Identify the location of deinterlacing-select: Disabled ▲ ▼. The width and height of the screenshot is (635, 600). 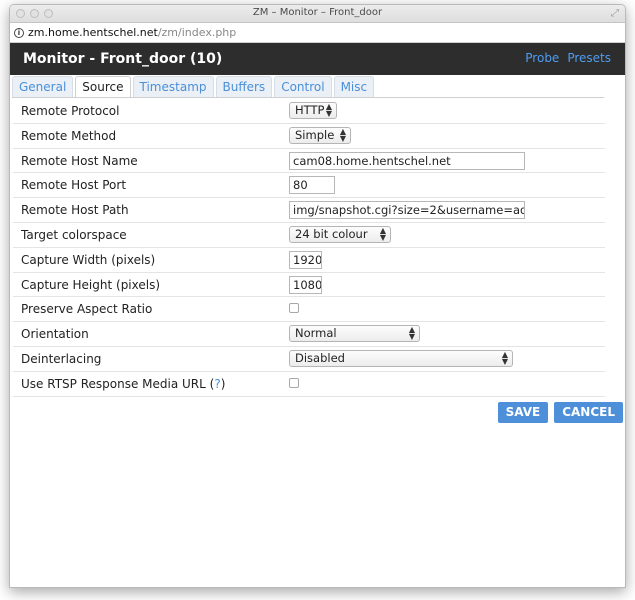
(401, 358).